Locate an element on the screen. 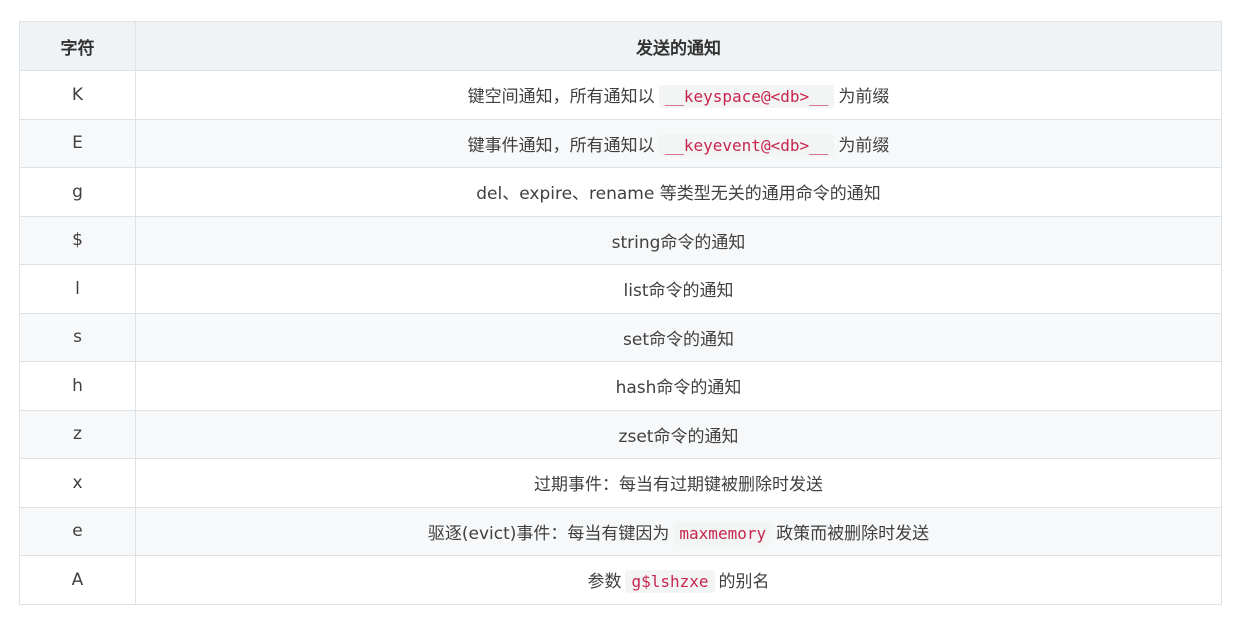 Image resolution: width=1242 pixels, height=630 pixels. table-row: K 键空间通知，所有通知以 __keyspace@<db>__ 为前缀 is located at coordinates (620, 95).